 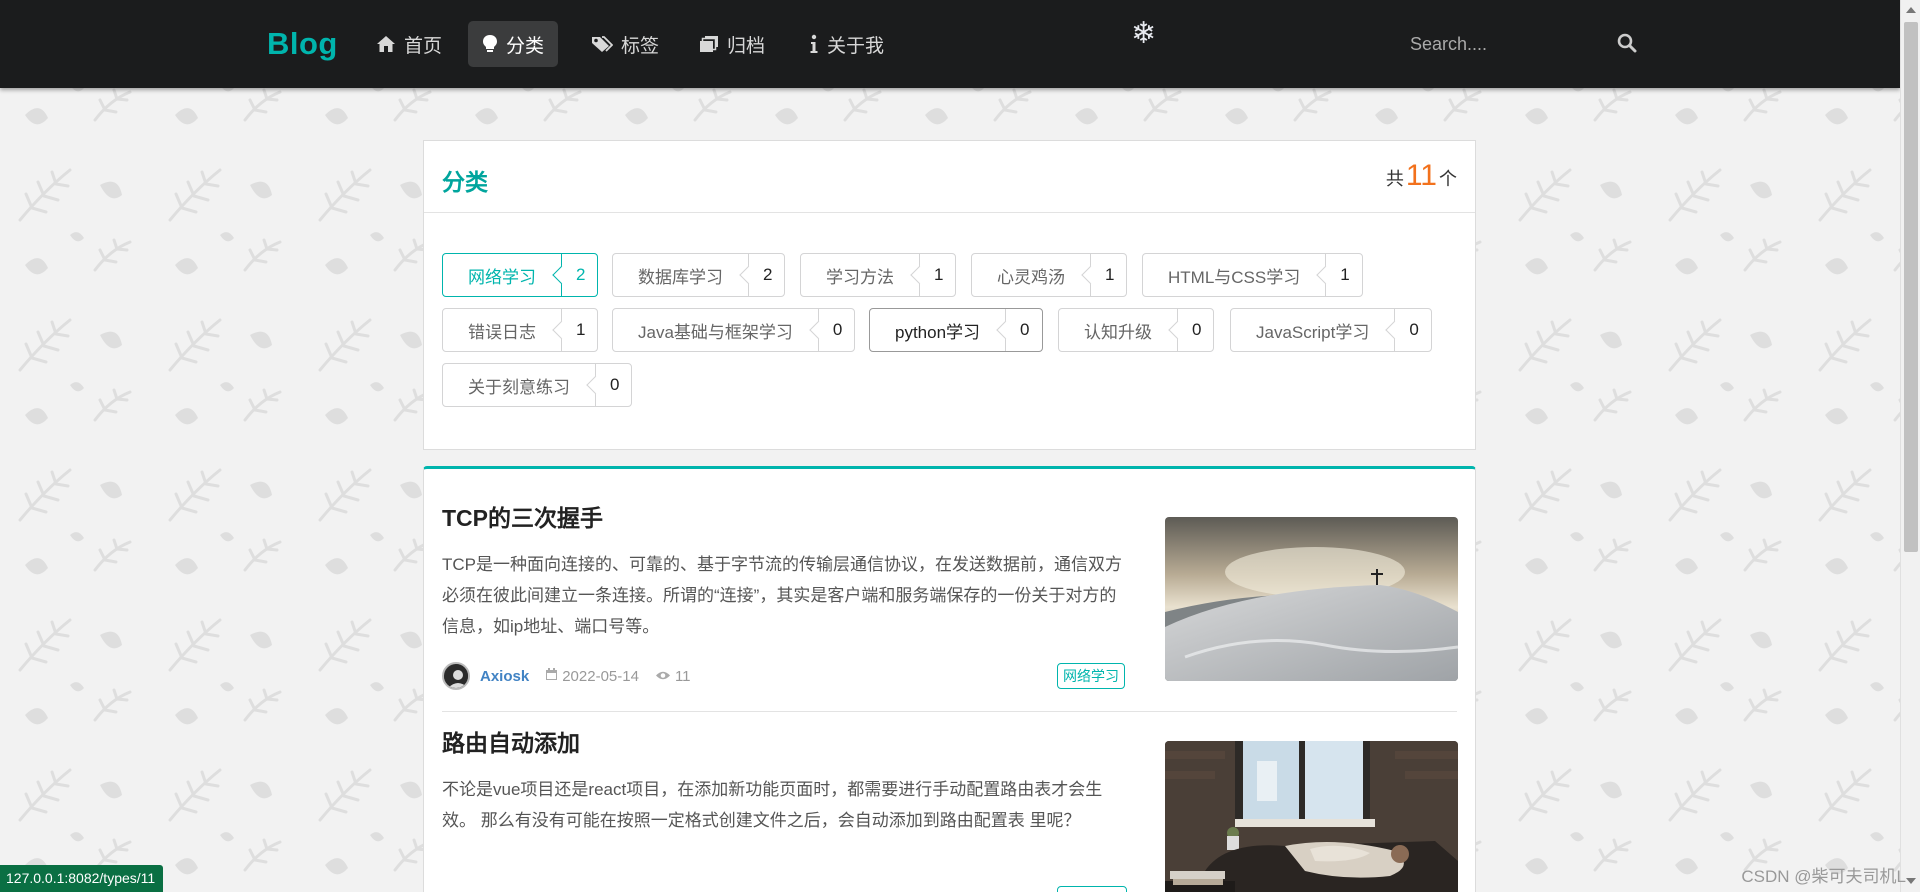 I want to click on category-label-error-log: 错误日志 1, so click(x=520, y=330).